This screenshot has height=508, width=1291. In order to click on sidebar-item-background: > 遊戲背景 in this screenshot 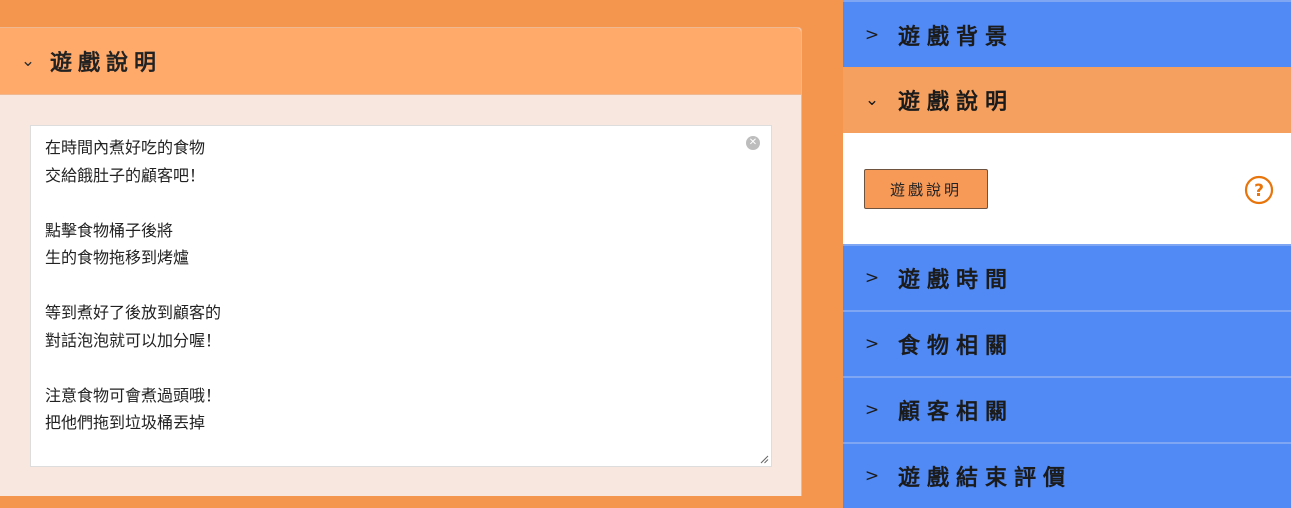, I will do `click(1067, 33)`.